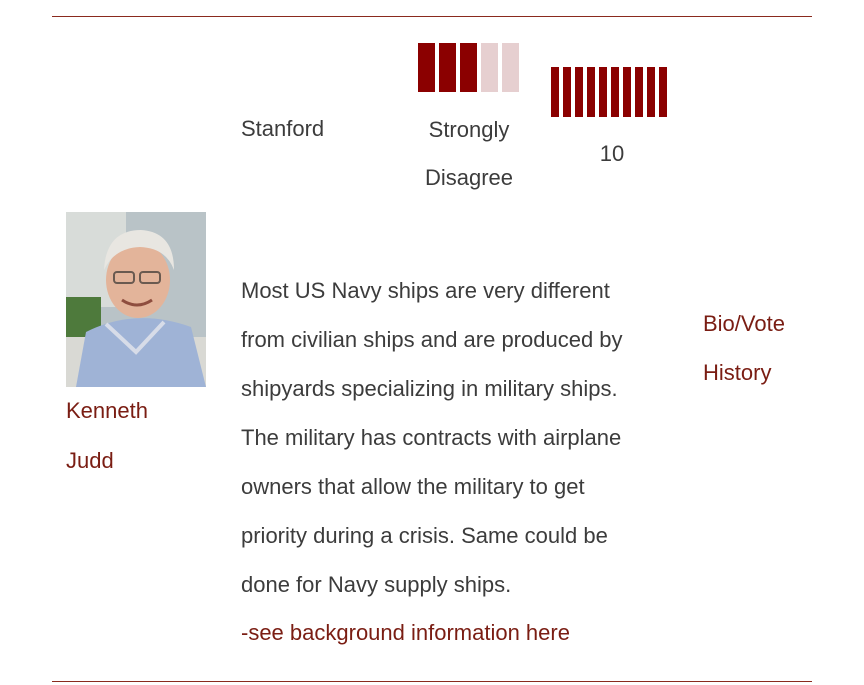 The height and width of the screenshot is (685, 864). I want to click on vote-label-line1: Strongly, so click(469, 129).